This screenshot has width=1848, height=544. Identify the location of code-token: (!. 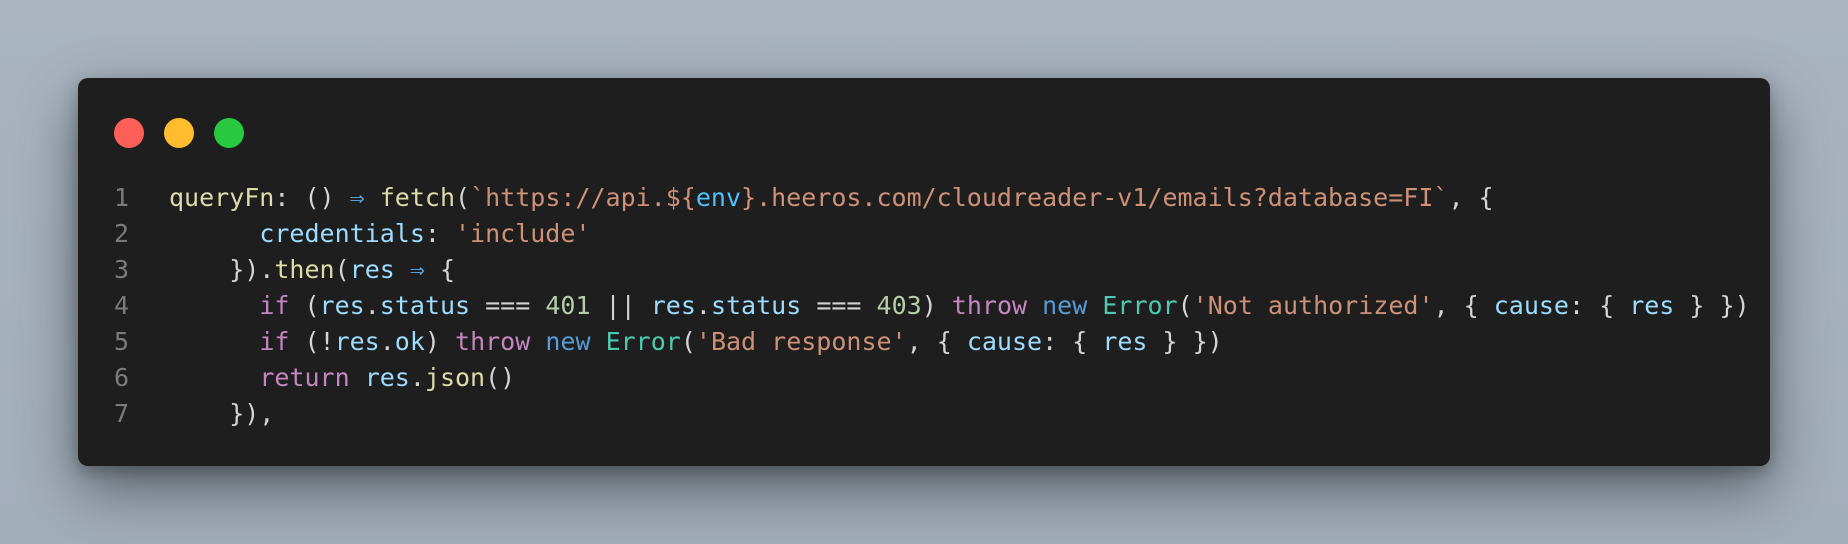
(312, 341).